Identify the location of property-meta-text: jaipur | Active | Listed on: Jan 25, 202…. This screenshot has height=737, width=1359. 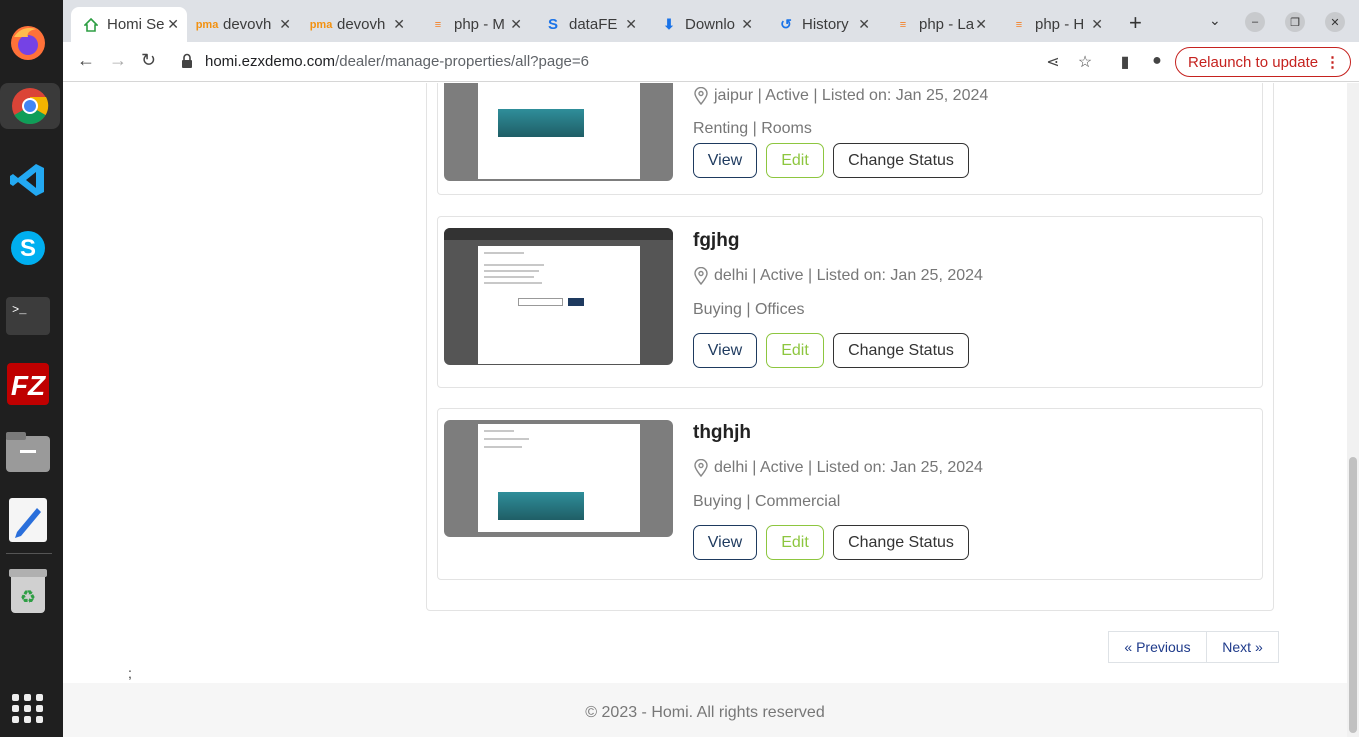
(851, 95).